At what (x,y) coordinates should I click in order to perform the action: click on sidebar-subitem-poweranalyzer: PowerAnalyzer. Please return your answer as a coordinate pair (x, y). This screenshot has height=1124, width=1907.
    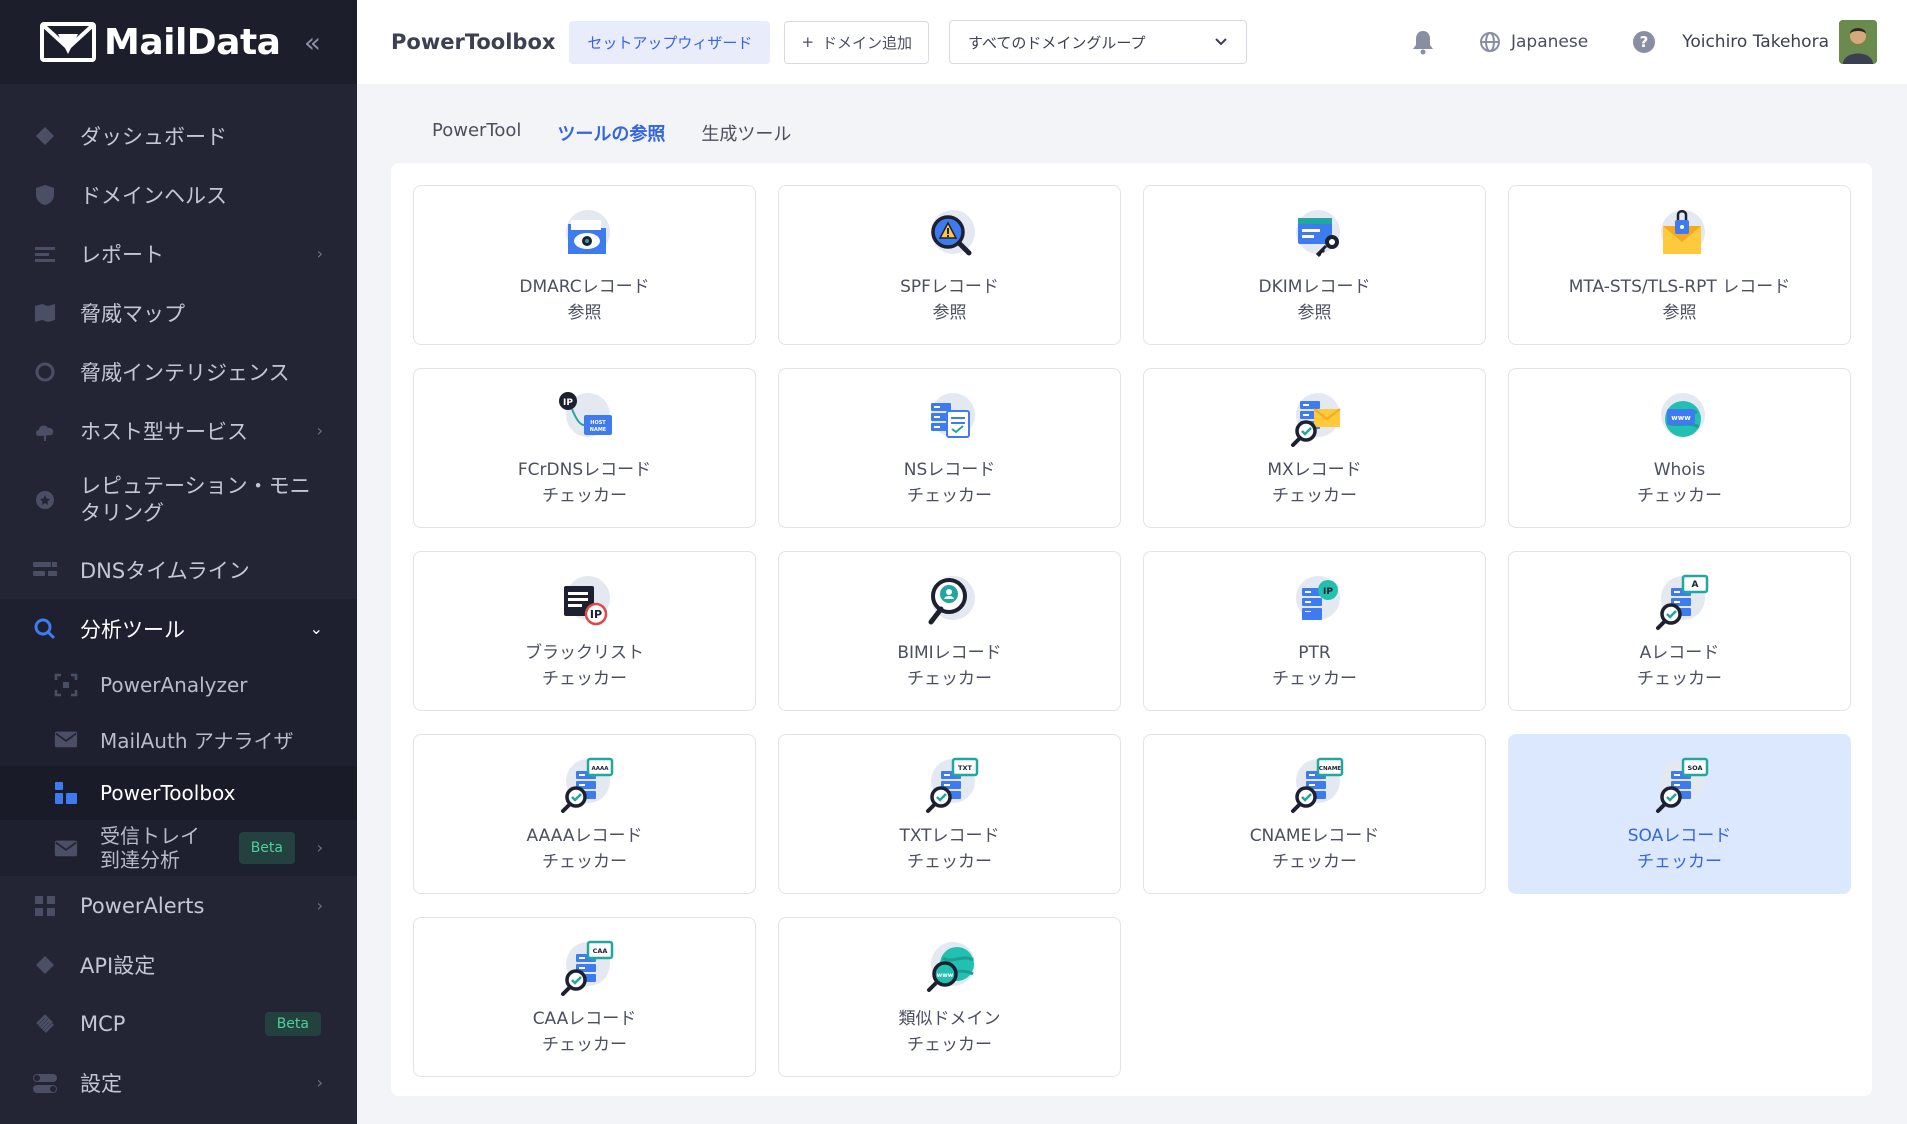
    Looking at the image, I should click on (178, 685).